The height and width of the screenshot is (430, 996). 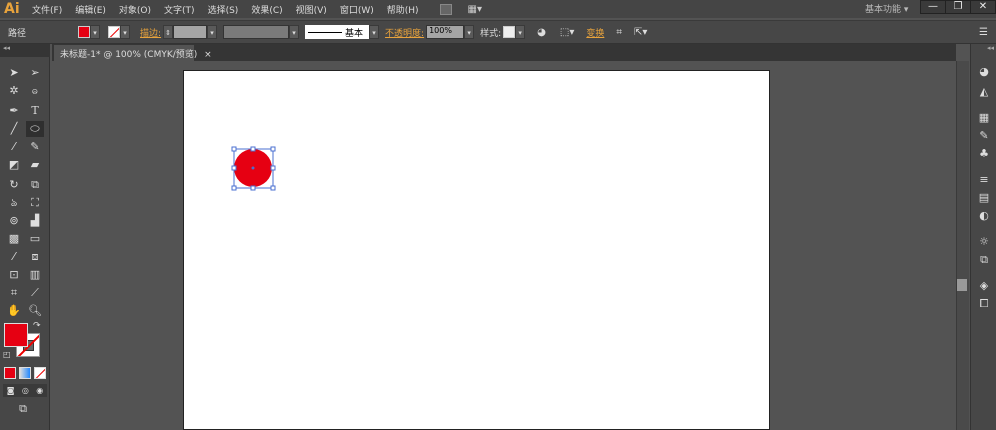 What do you see at coordinates (7, 354) in the screenshot?
I see `default-colors-icon: ◰` at bounding box center [7, 354].